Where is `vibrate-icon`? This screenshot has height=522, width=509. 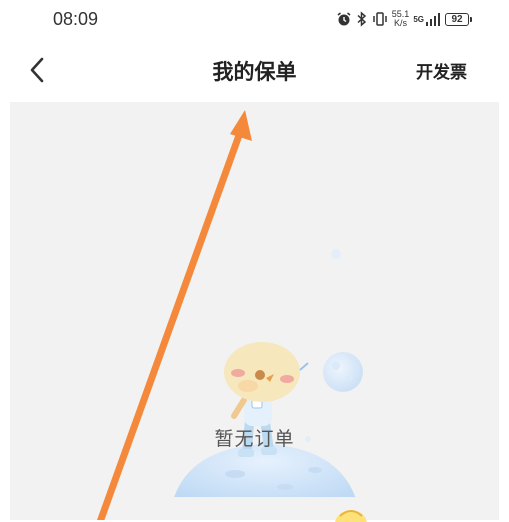 vibrate-icon is located at coordinates (380, 19).